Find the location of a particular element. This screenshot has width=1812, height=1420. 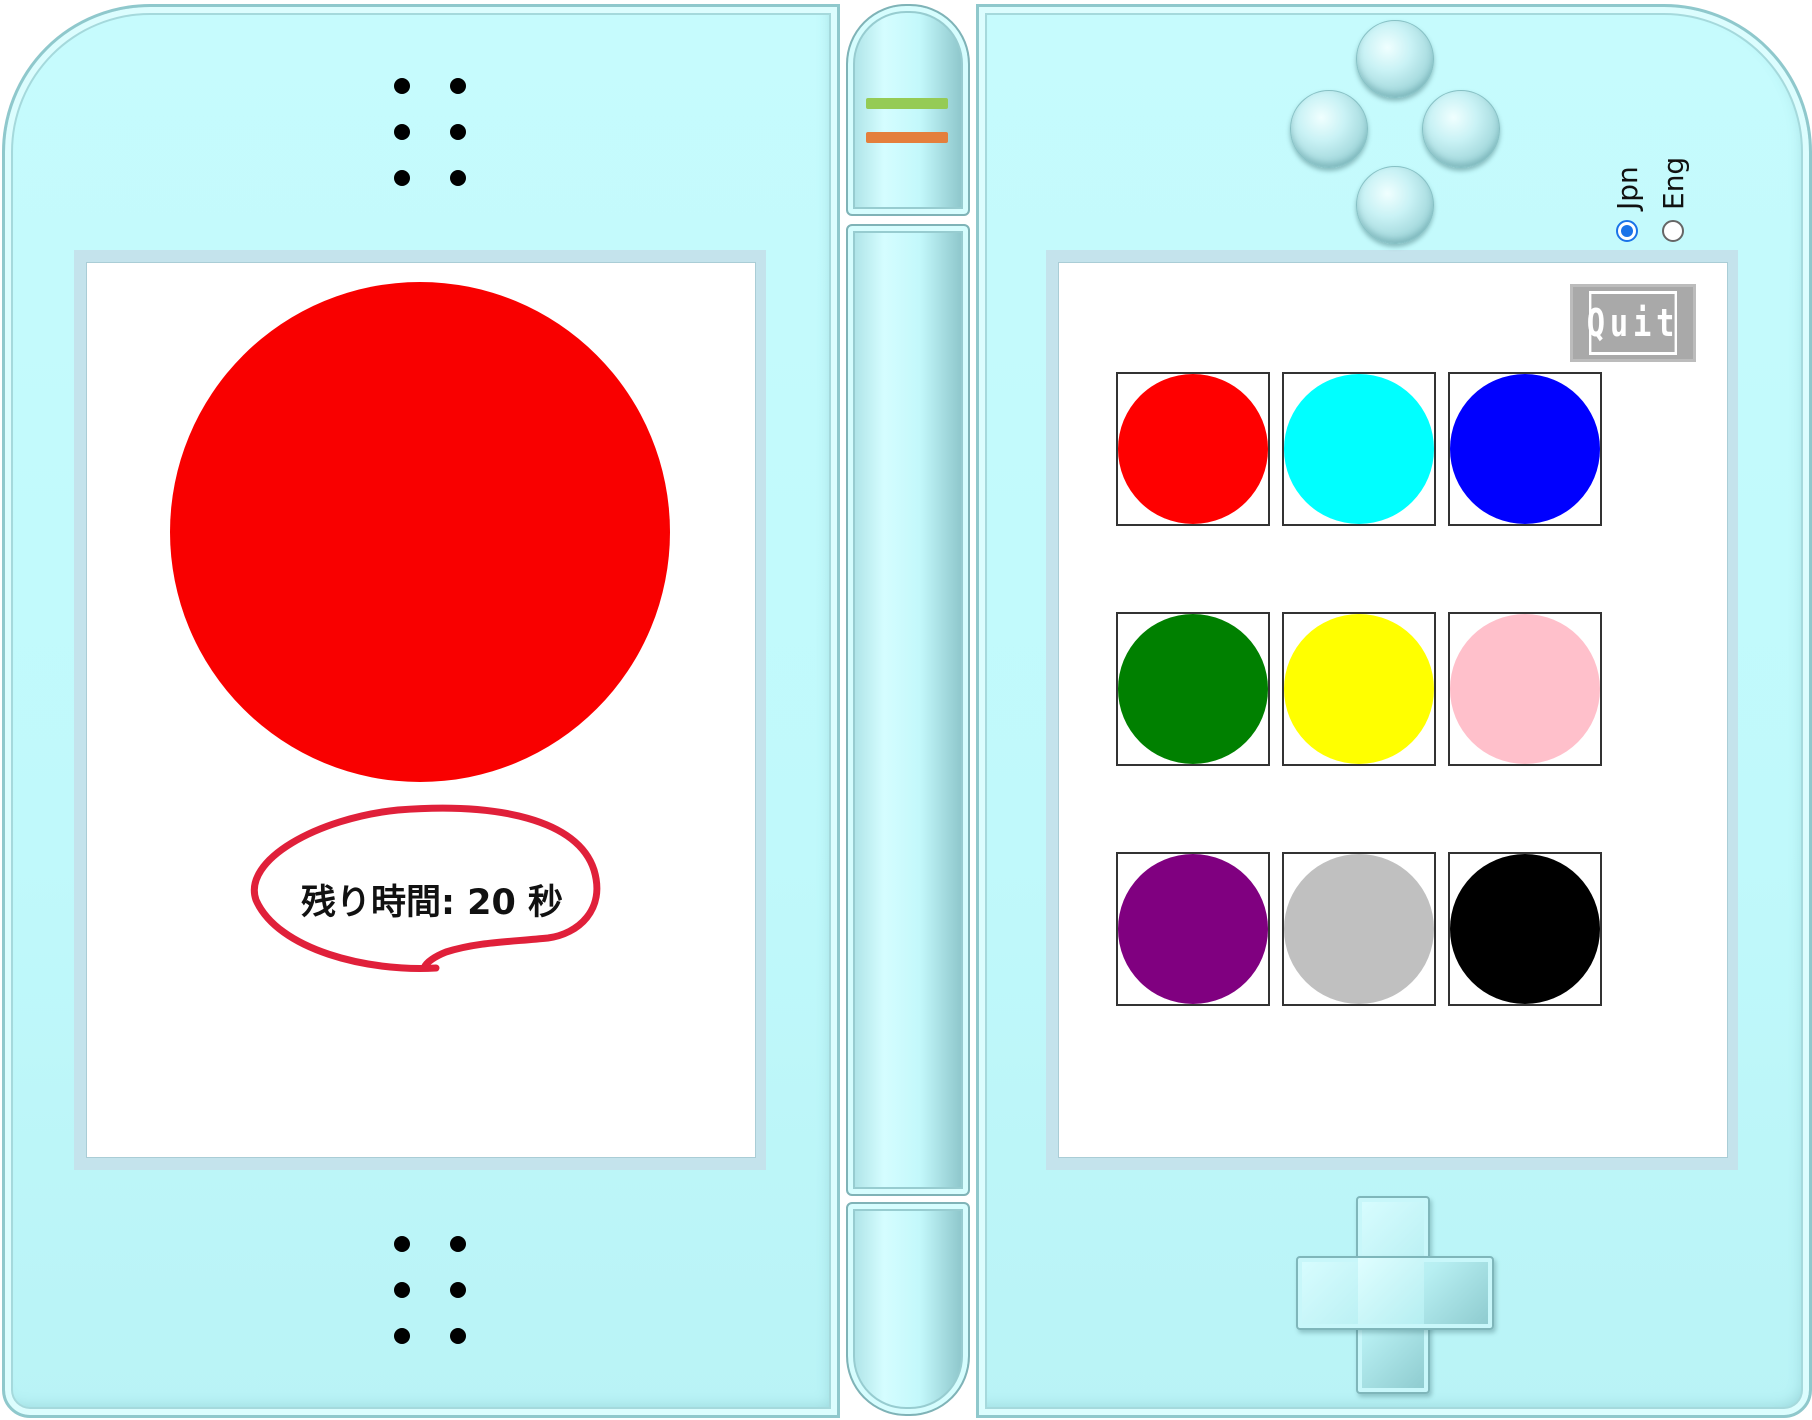

language-label-eng: Eng is located at coordinates (1673, 183).